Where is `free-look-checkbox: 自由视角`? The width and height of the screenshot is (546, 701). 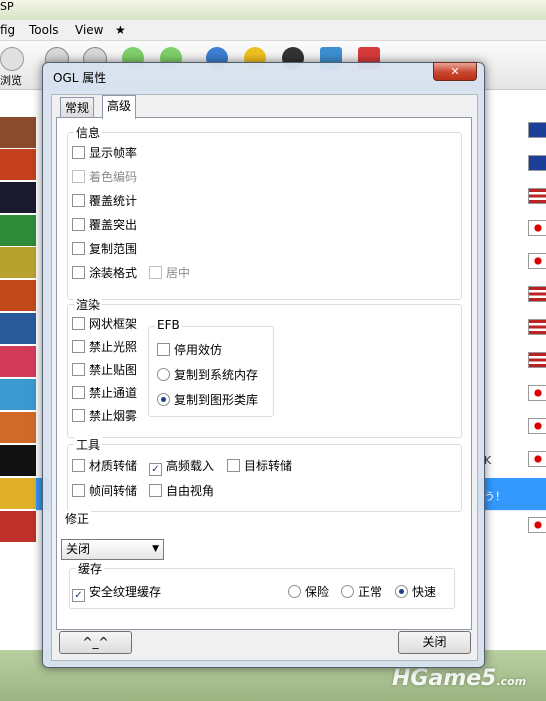
free-look-checkbox: 自由视角 is located at coordinates (181, 491).